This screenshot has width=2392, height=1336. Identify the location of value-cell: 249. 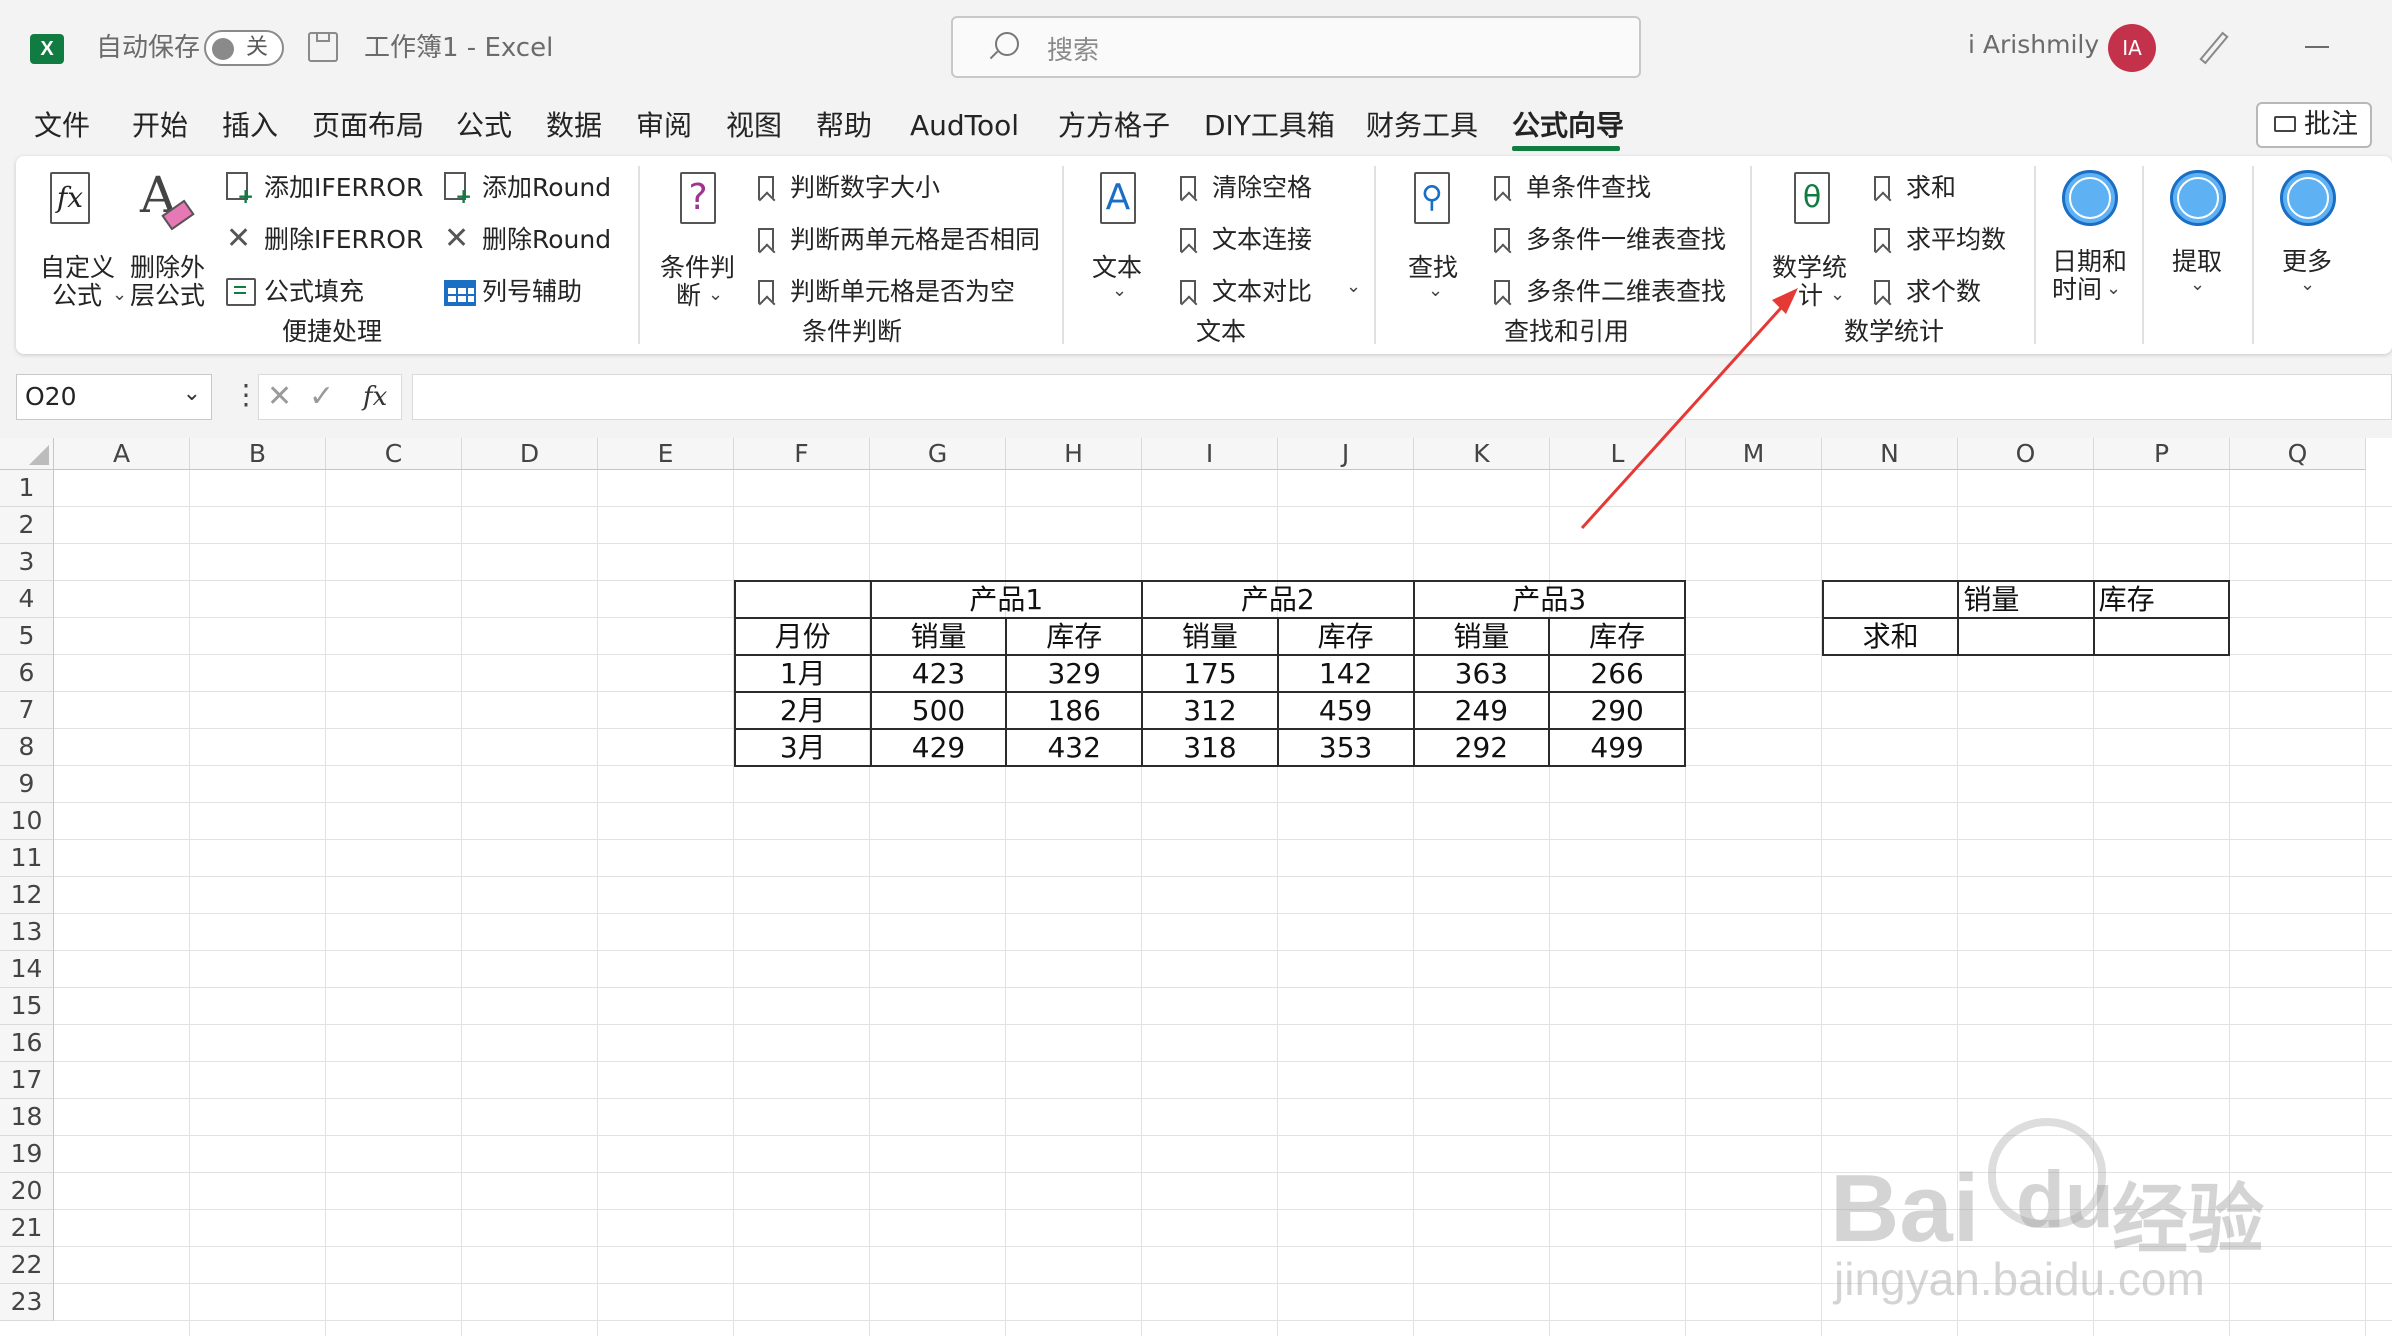
(1481, 710).